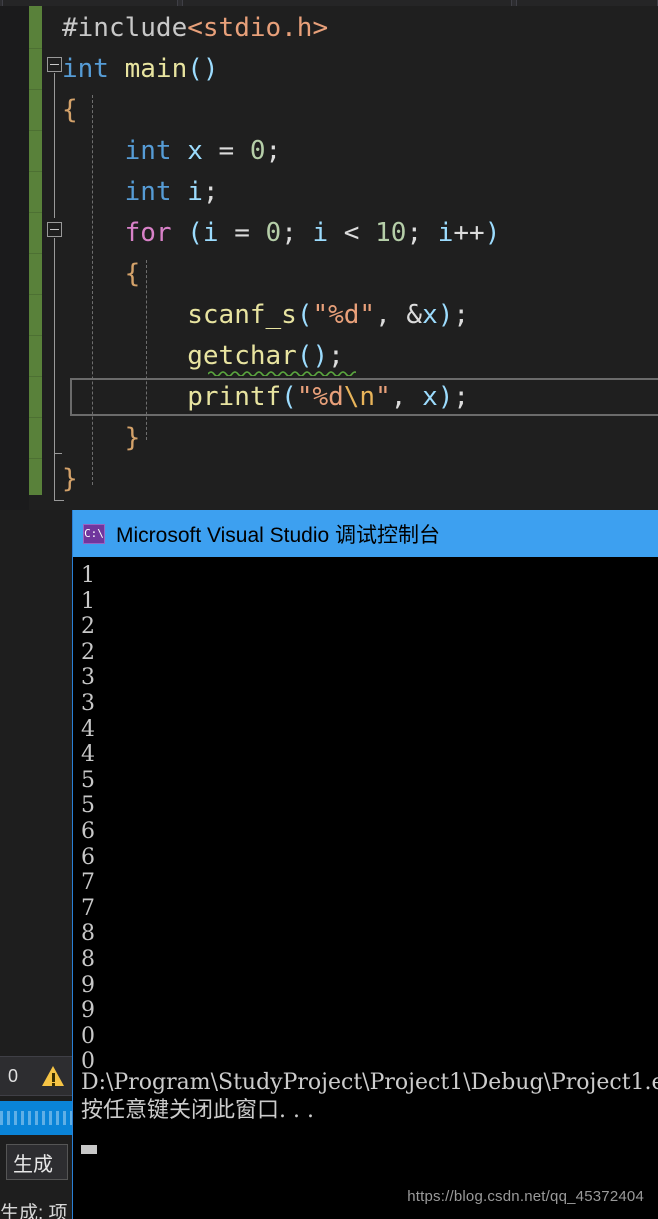 The image size is (658, 1219). Describe the element at coordinates (242, 356) in the screenshot. I see `code-token: getchar` at that location.